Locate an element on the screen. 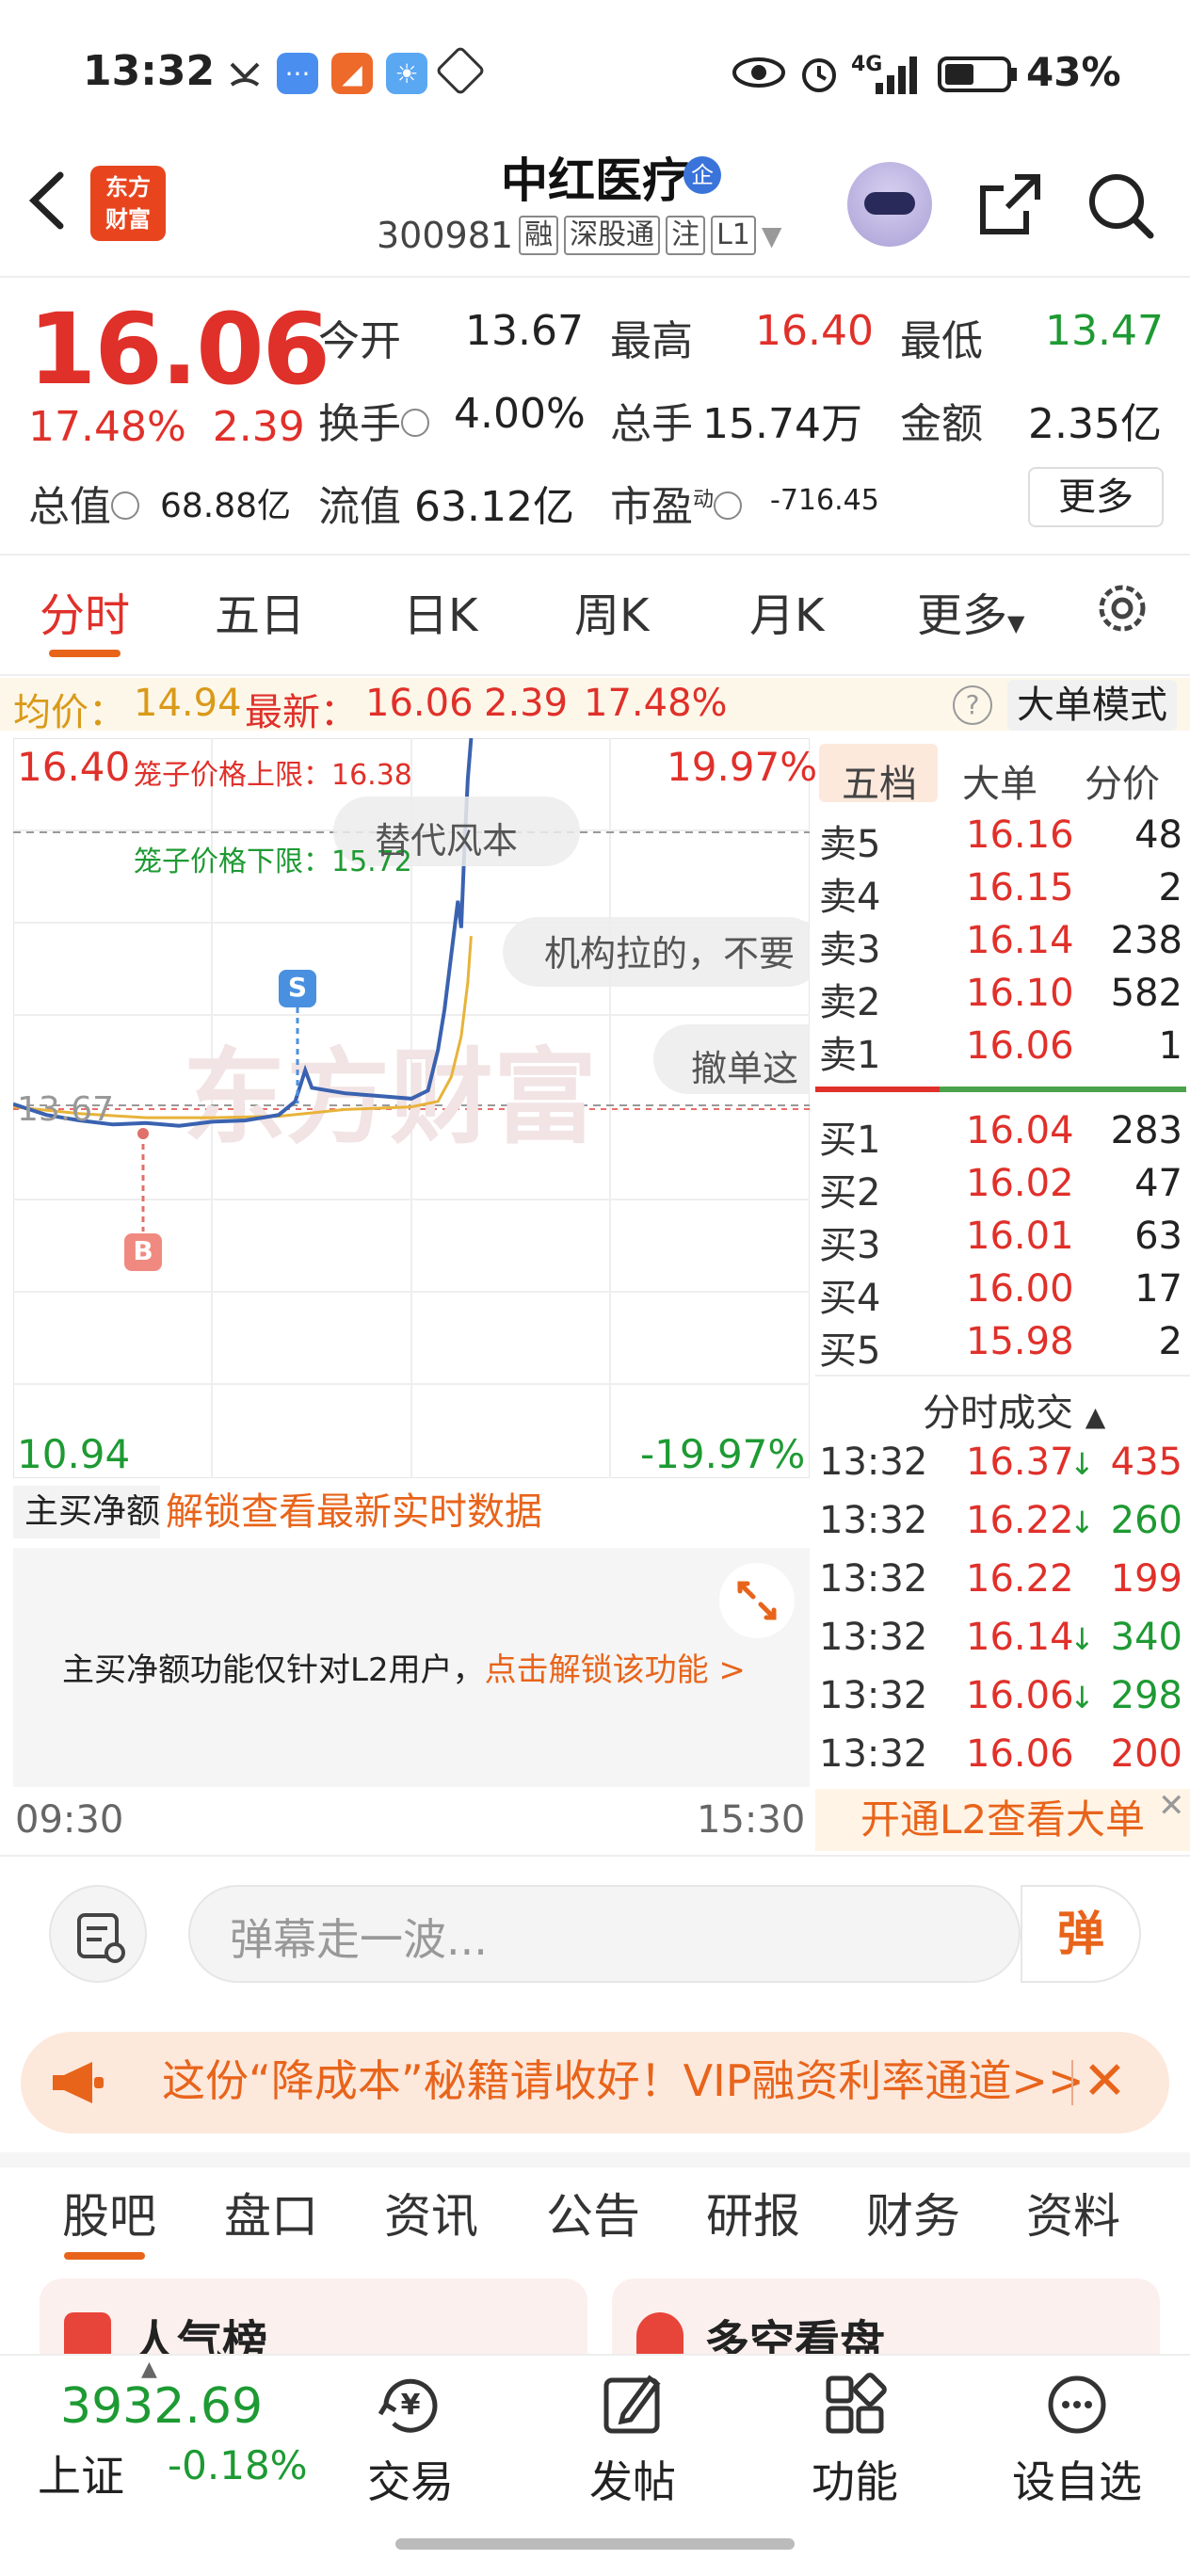 This screenshot has height=2576, width=1190. level-label: 卖1 is located at coordinates (850, 1055).